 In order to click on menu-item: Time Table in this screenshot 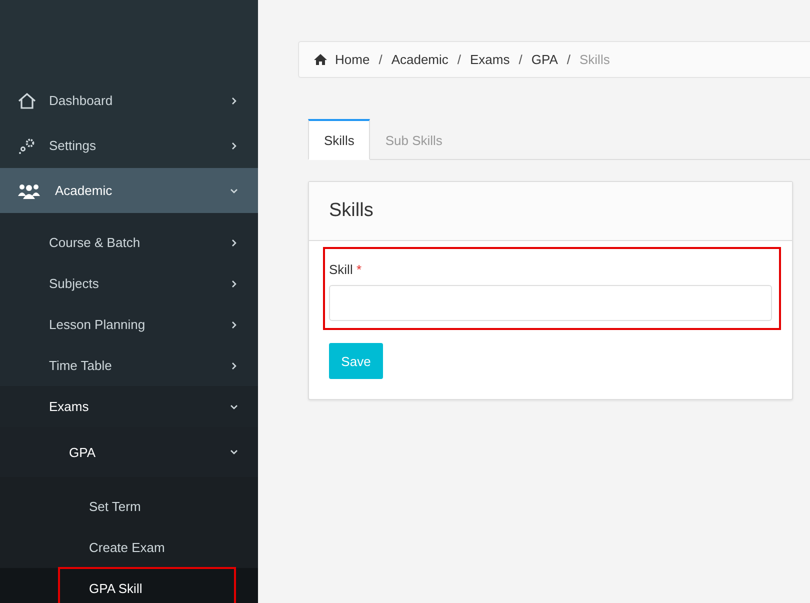, I will do `click(129, 365)`.